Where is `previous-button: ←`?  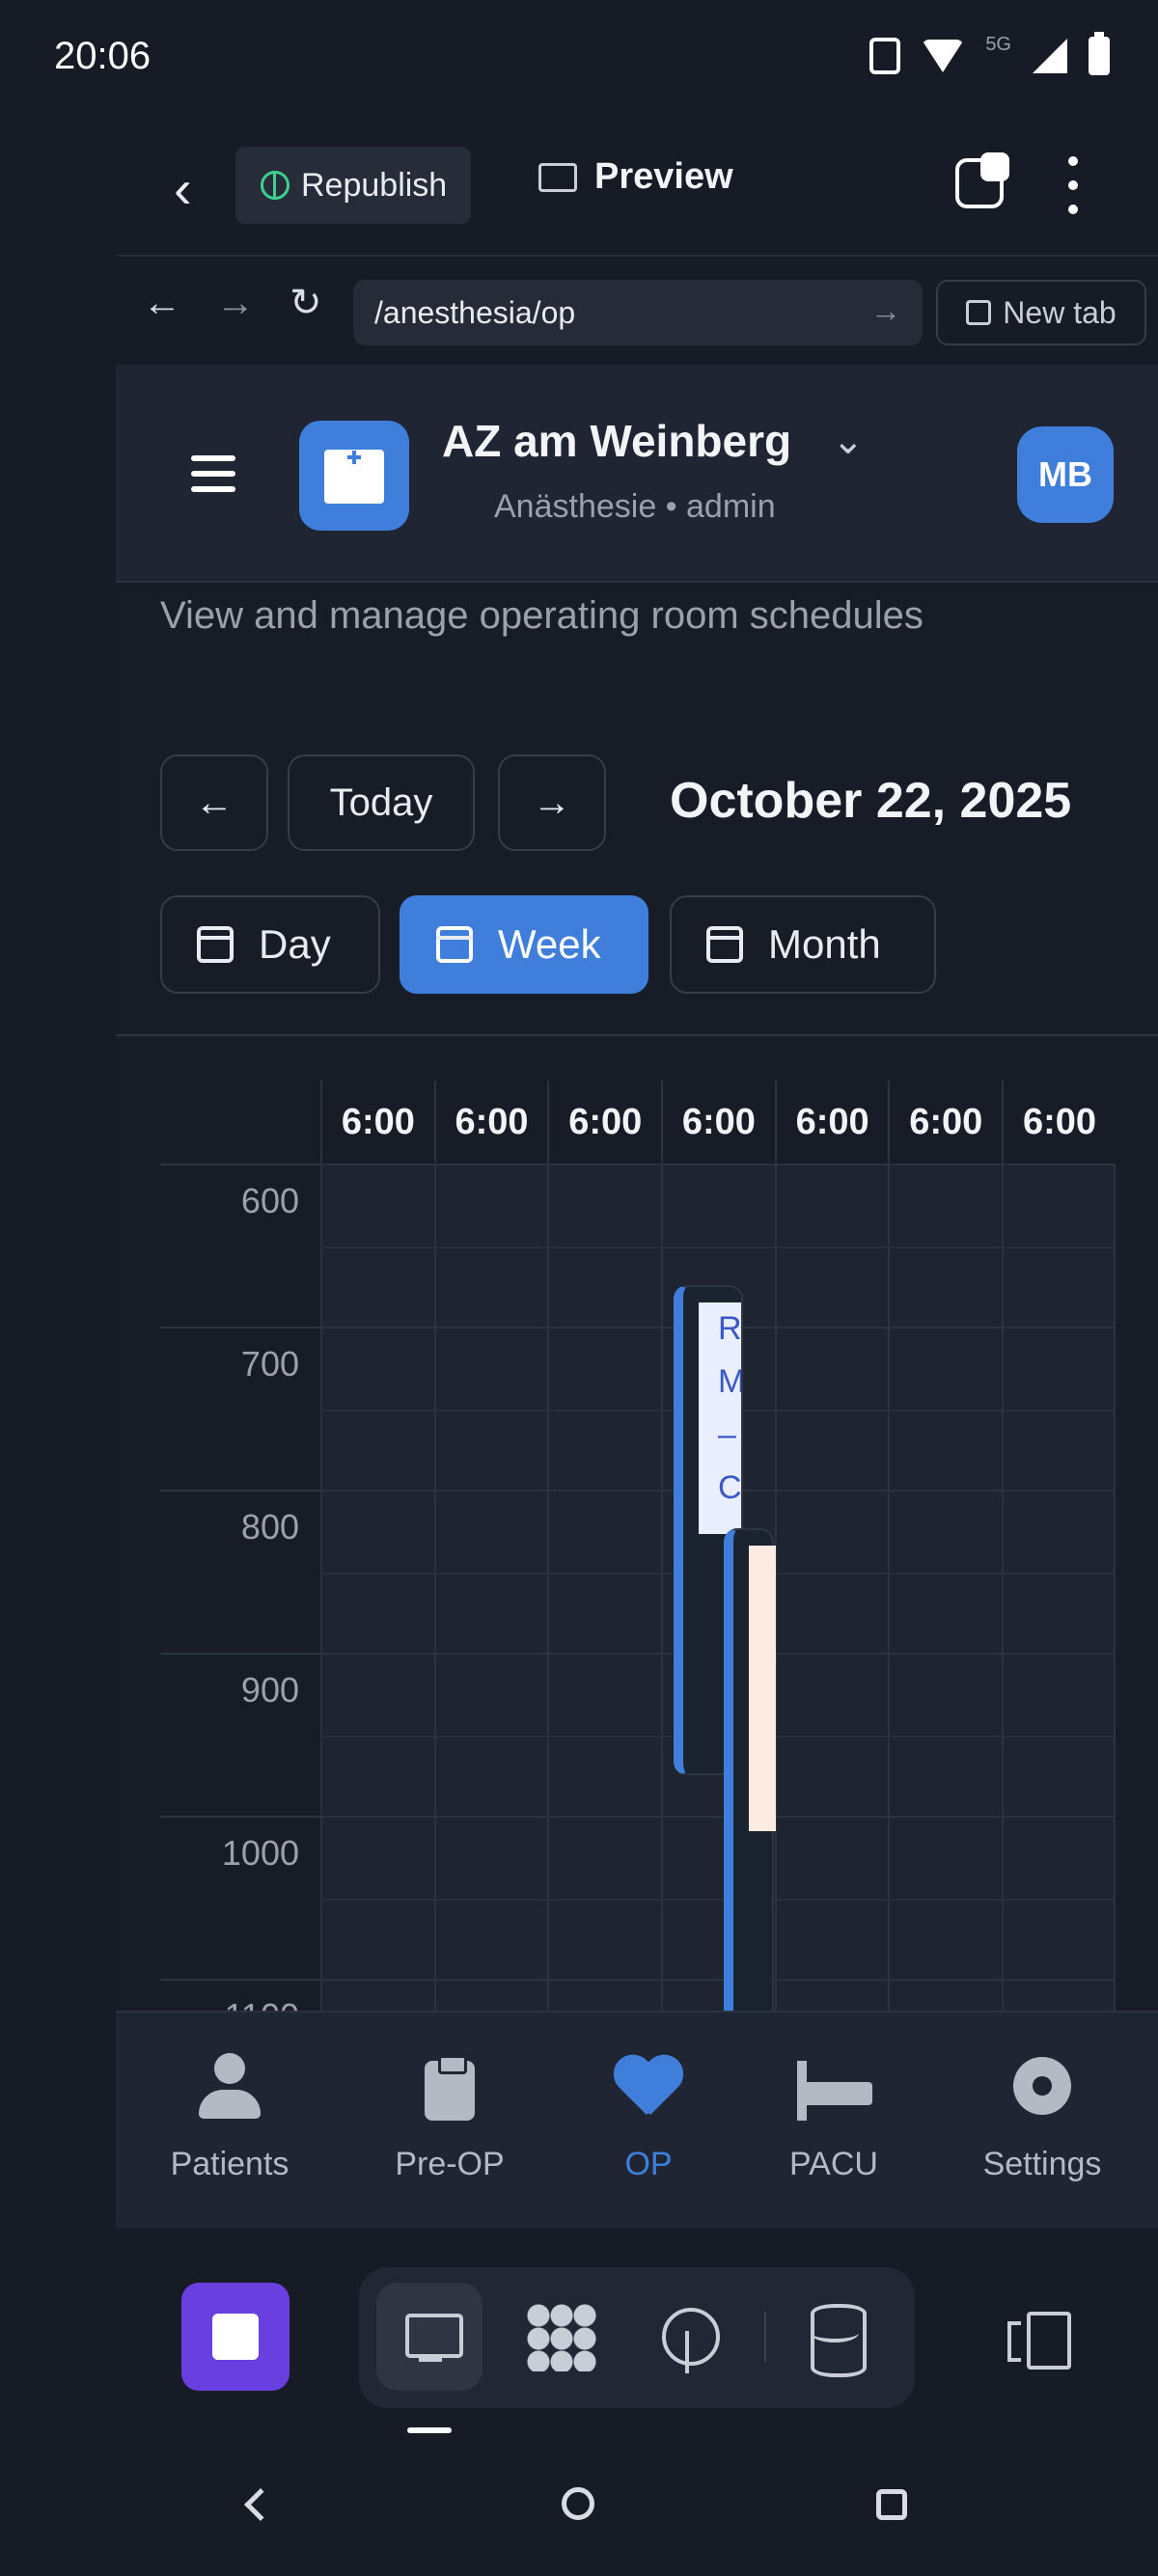 previous-button: ← is located at coordinates (214, 802).